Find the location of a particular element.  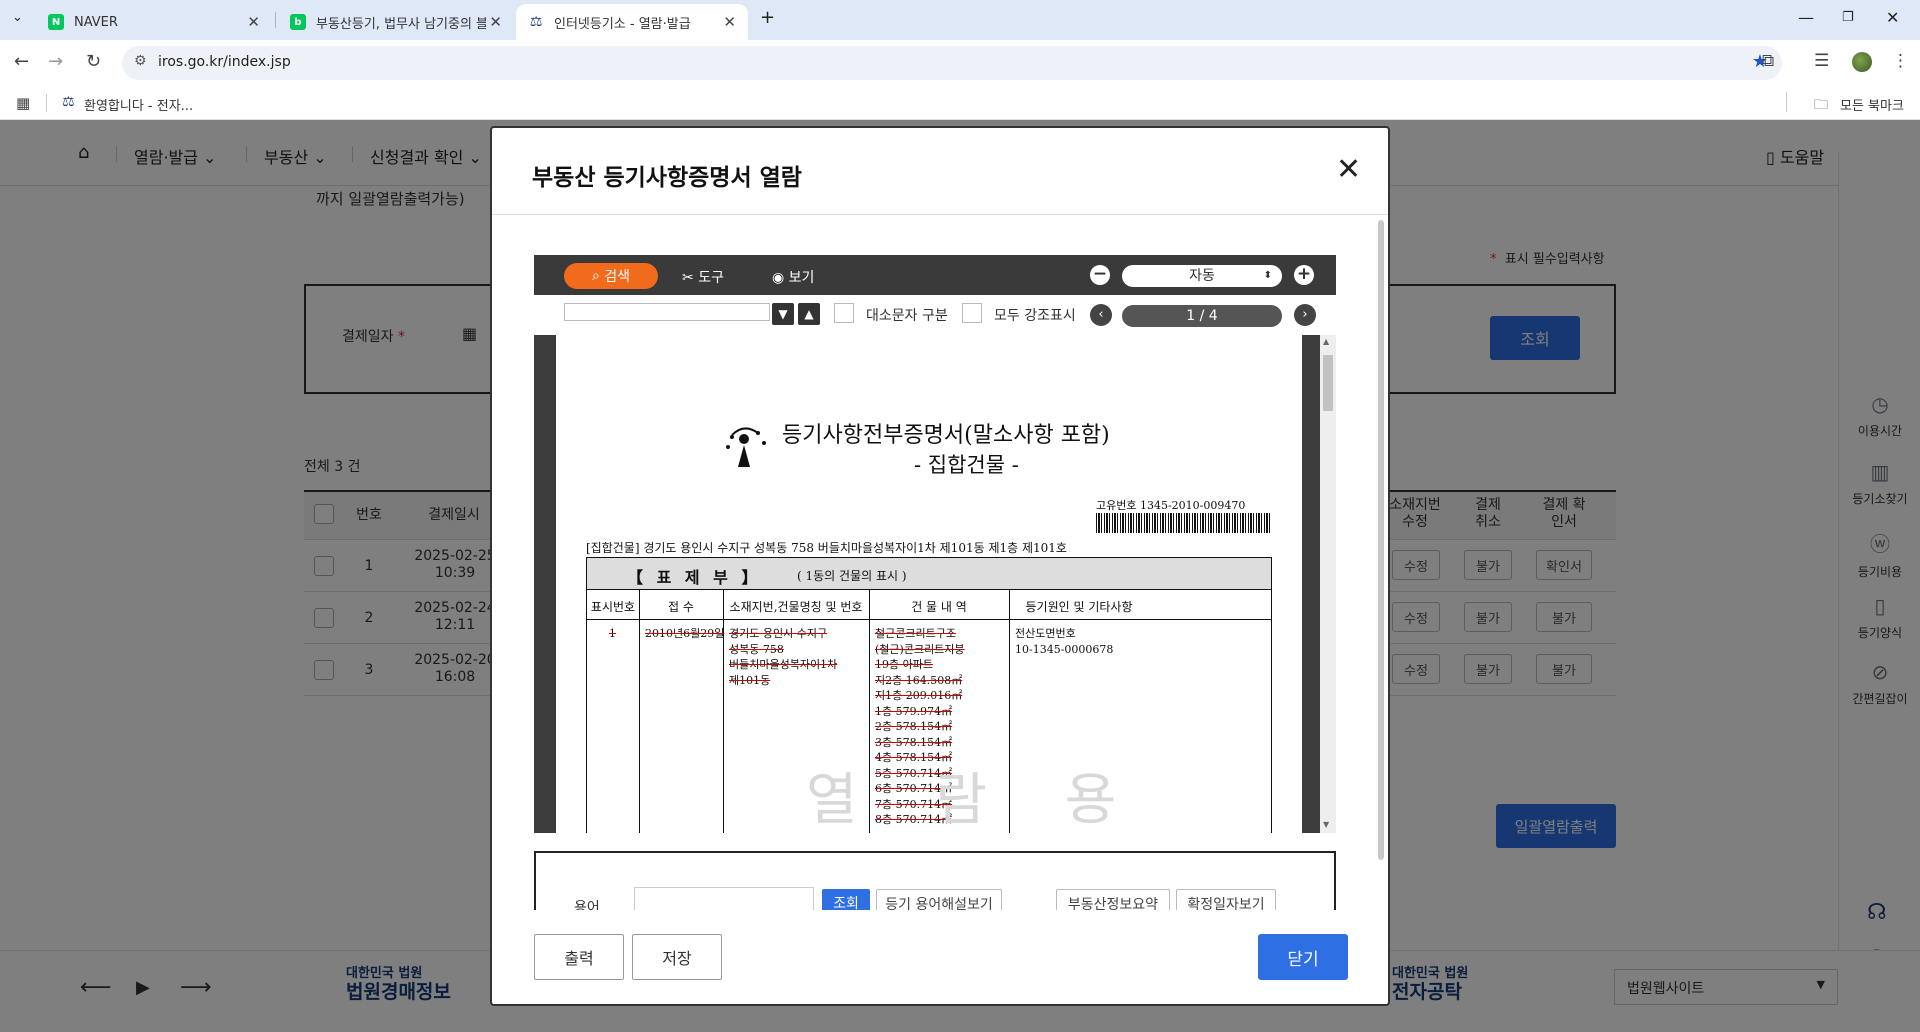

document-subtitle: - 집합건물 - is located at coordinates (966, 465).